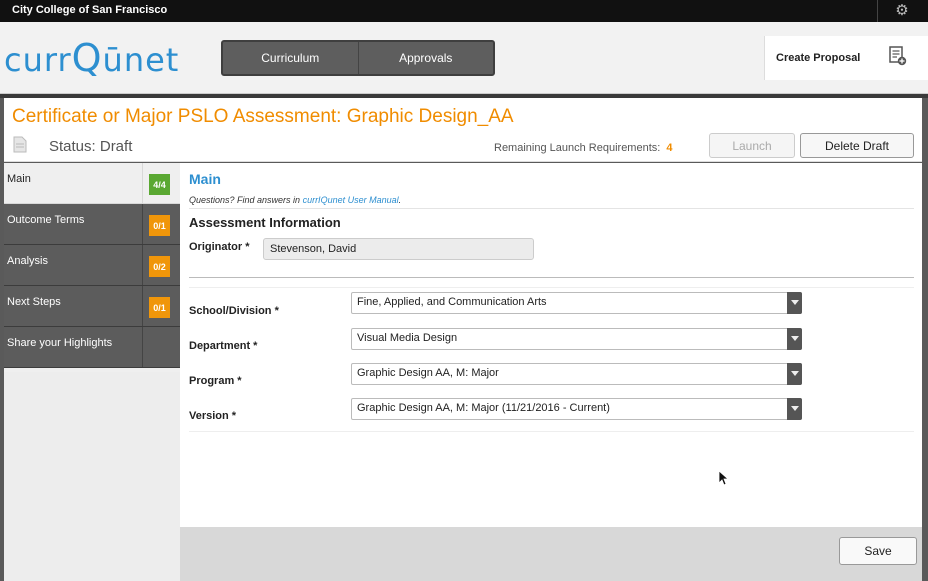 This screenshot has height=581, width=928. Describe the element at coordinates (90, 10) in the screenshot. I see `college-name: City College of San Francisco` at that location.